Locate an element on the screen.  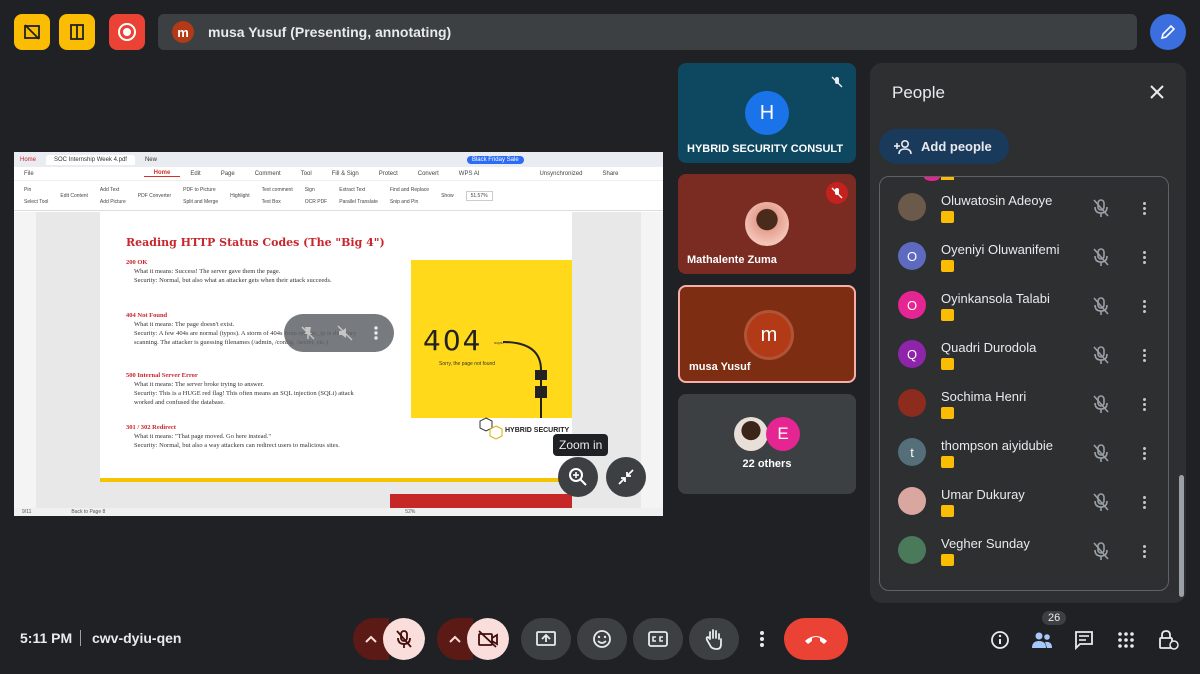
participant-row: O Oyinkansola Talabi is located at coordinates (1024, 307).